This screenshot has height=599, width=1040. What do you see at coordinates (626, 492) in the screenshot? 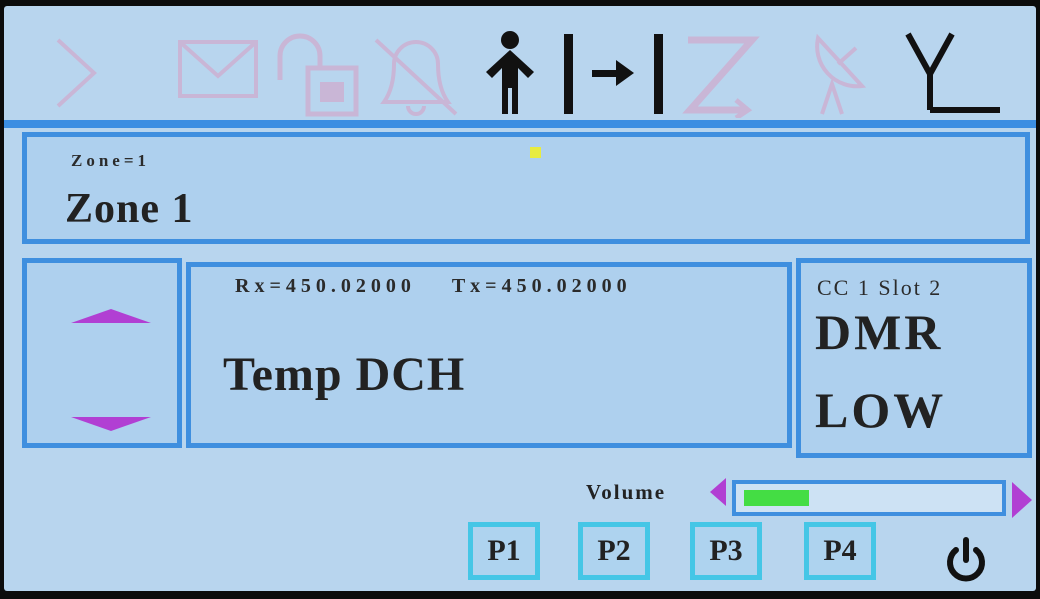
I see `volume-label: Volume` at bounding box center [626, 492].